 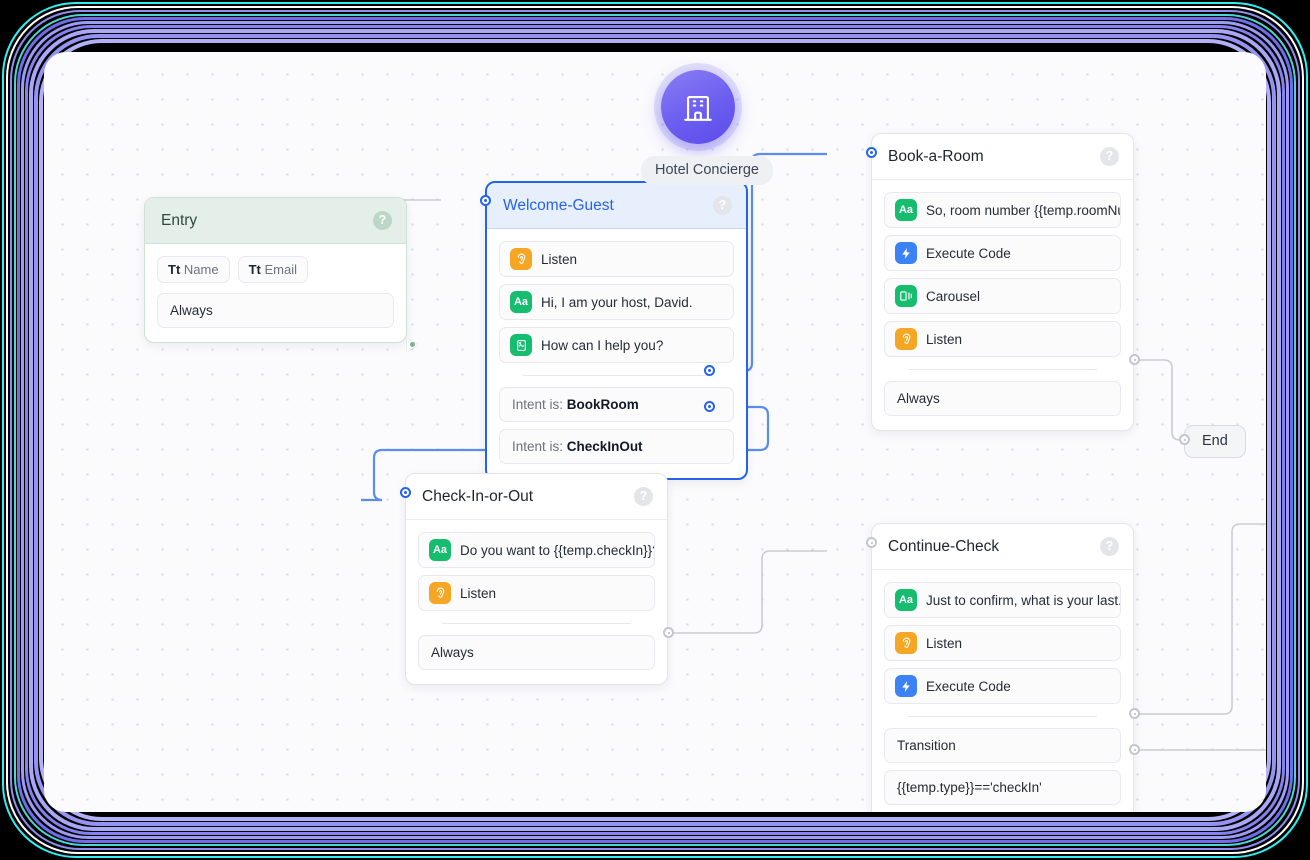 What do you see at coordinates (936, 156) in the screenshot?
I see `node-book-a-room-title: Book-a-Room` at bounding box center [936, 156].